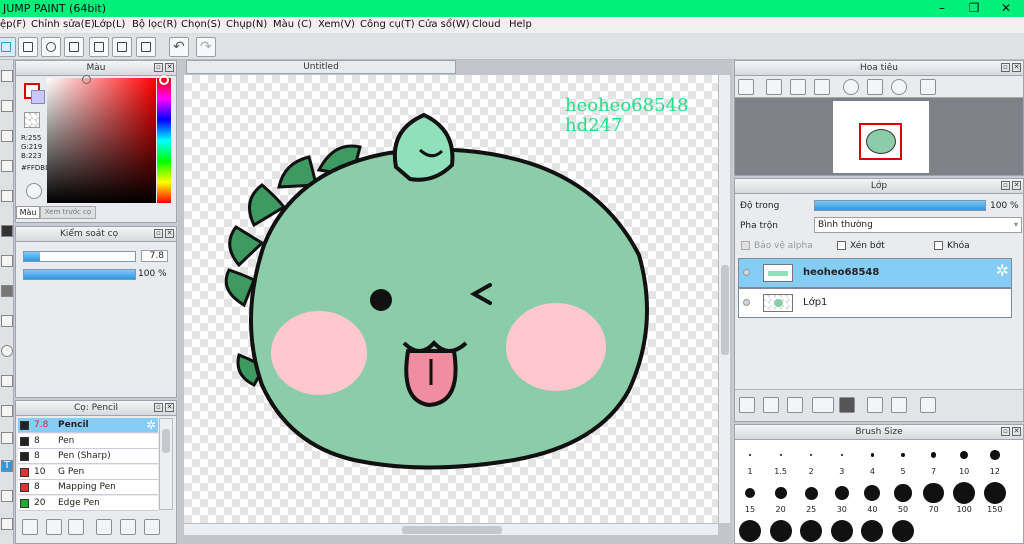 The height and width of the screenshot is (544, 1024). What do you see at coordinates (880, 141) in the screenshot?
I see `navigator-viewport` at bounding box center [880, 141].